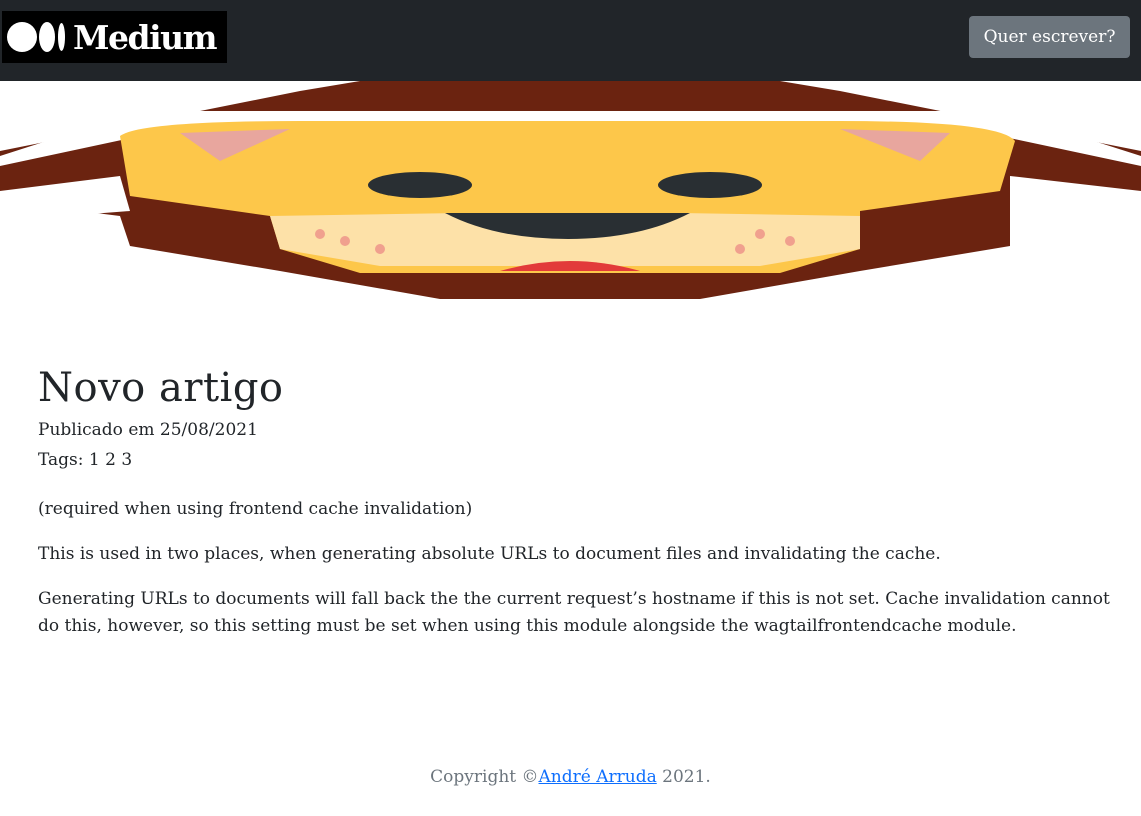 The width and height of the screenshot is (1141, 816). What do you see at coordinates (598, 777) in the screenshot?
I see `author-link: André Arruda` at bounding box center [598, 777].